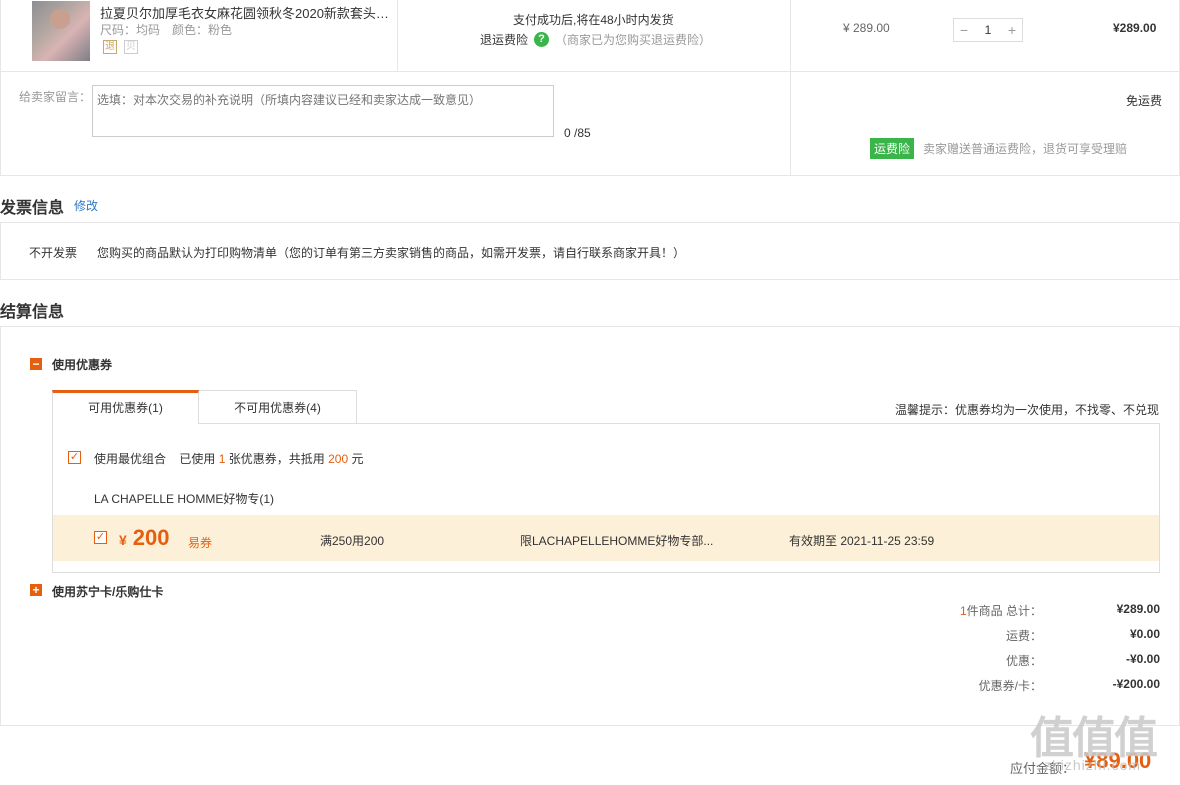 The width and height of the screenshot is (1180, 785). I want to click on used-prefix: 已使用, so click(197, 459).